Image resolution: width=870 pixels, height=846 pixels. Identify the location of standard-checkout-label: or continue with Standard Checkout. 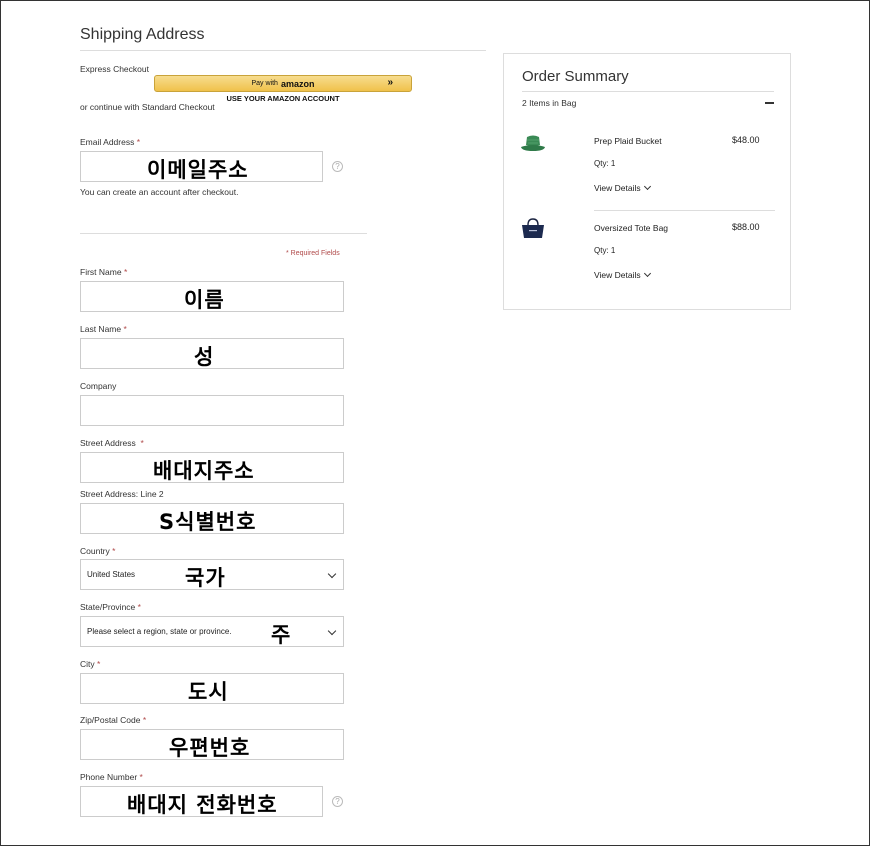
(147, 107).